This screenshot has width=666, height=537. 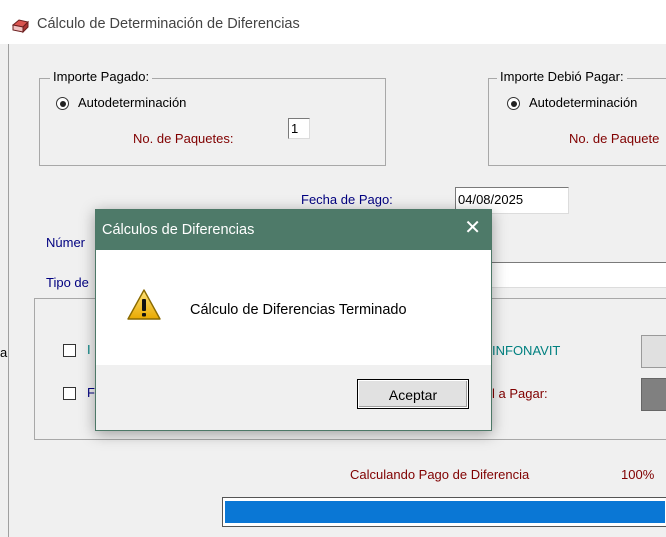 What do you see at coordinates (653, 394) in the screenshot?
I see `total-pagar-value-box` at bounding box center [653, 394].